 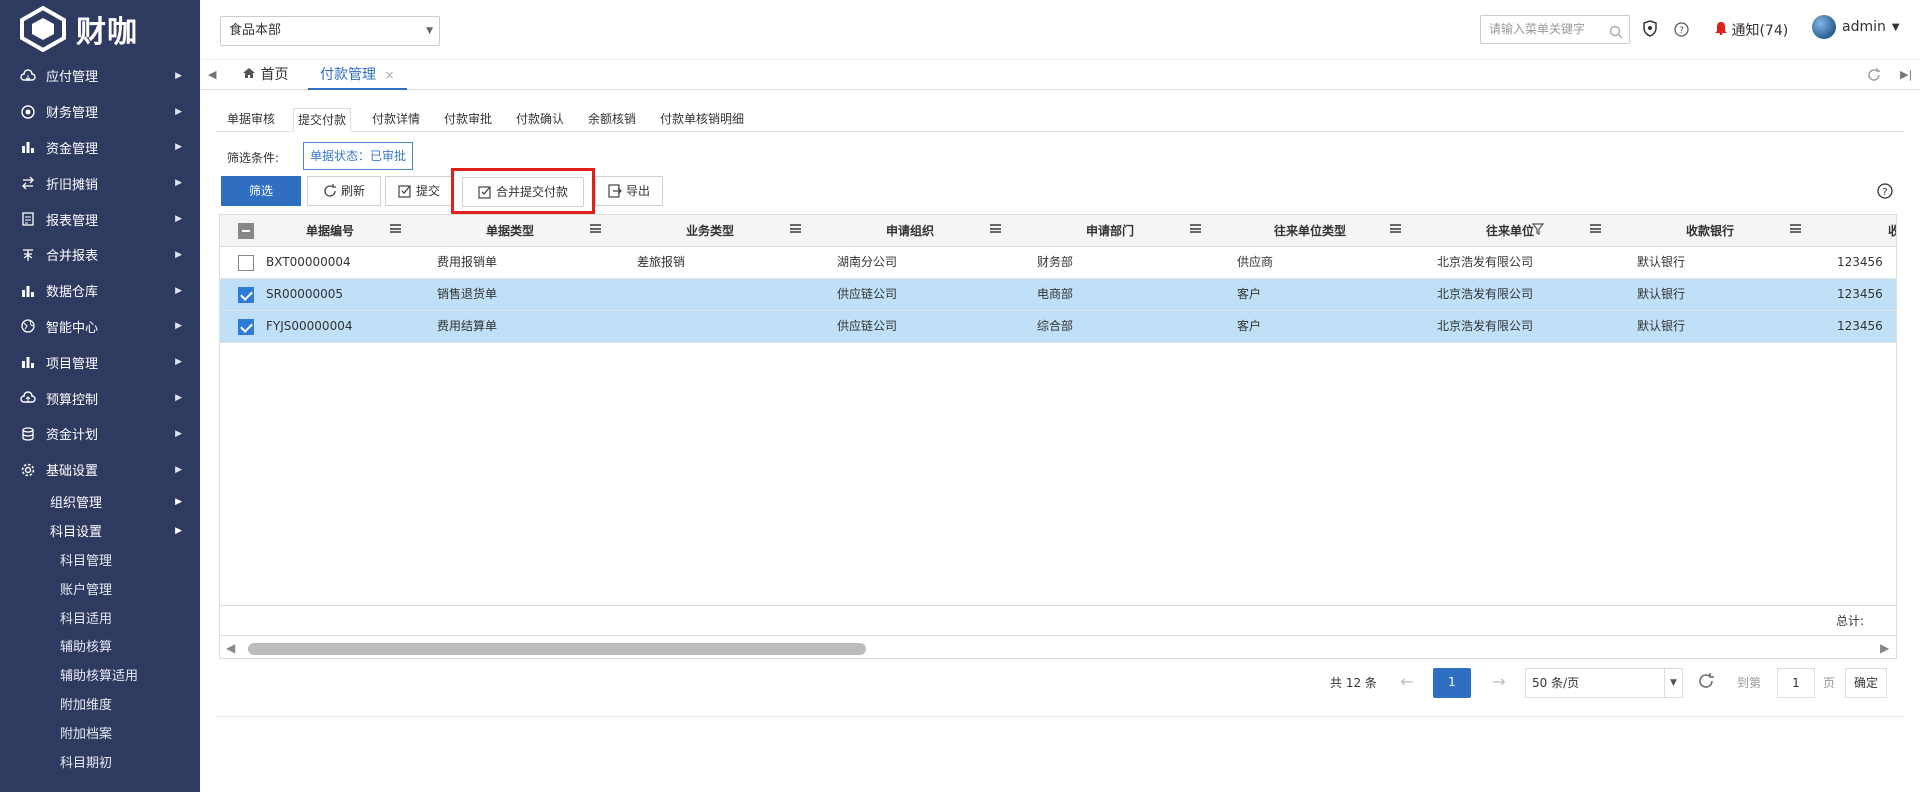 What do you see at coordinates (100, 291) in the screenshot?
I see `sidebar-item-warehouse: 数据仓库 ▶` at bounding box center [100, 291].